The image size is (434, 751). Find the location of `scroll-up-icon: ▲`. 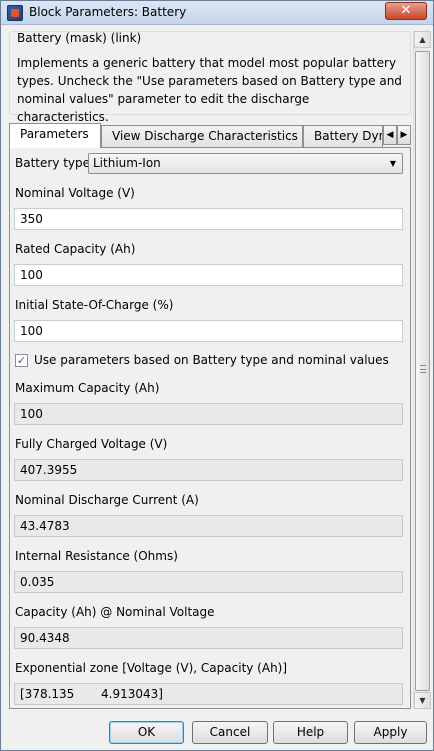

scroll-up-icon: ▲ is located at coordinates (422, 39).